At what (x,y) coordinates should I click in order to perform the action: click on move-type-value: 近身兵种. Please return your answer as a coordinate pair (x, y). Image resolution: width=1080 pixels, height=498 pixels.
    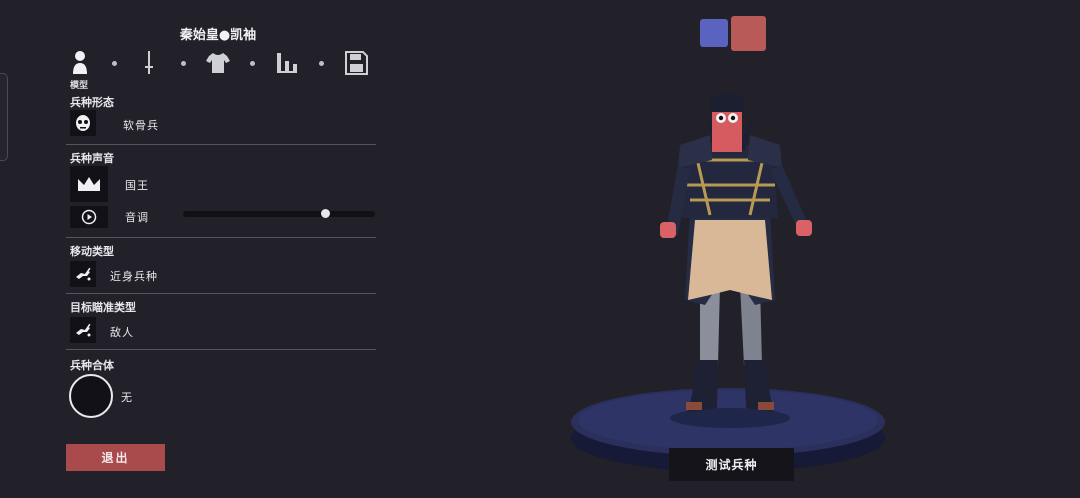
    Looking at the image, I should click on (134, 276).